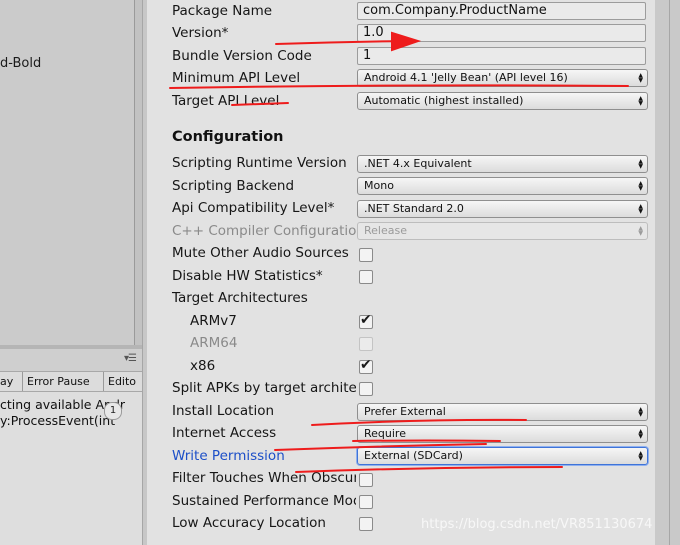 This screenshot has width=680, height=545. I want to click on install-location-label: Install Location, so click(223, 411).